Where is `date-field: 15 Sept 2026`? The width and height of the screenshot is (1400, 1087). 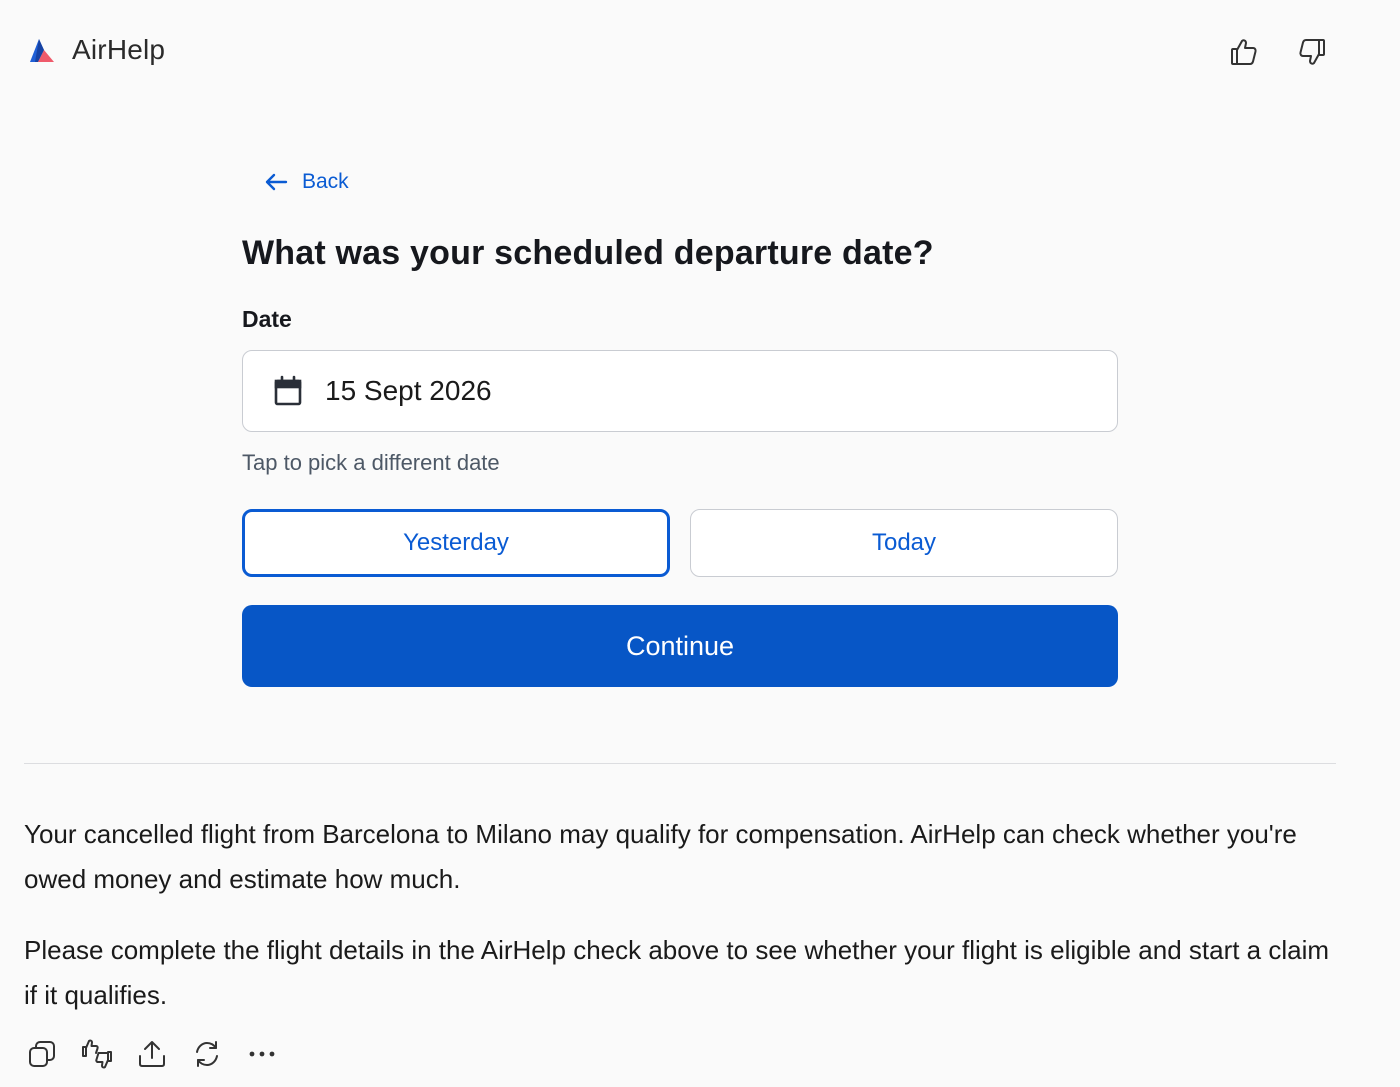
date-field: 15 Sept 2026 is located at coordinates (680, 391).